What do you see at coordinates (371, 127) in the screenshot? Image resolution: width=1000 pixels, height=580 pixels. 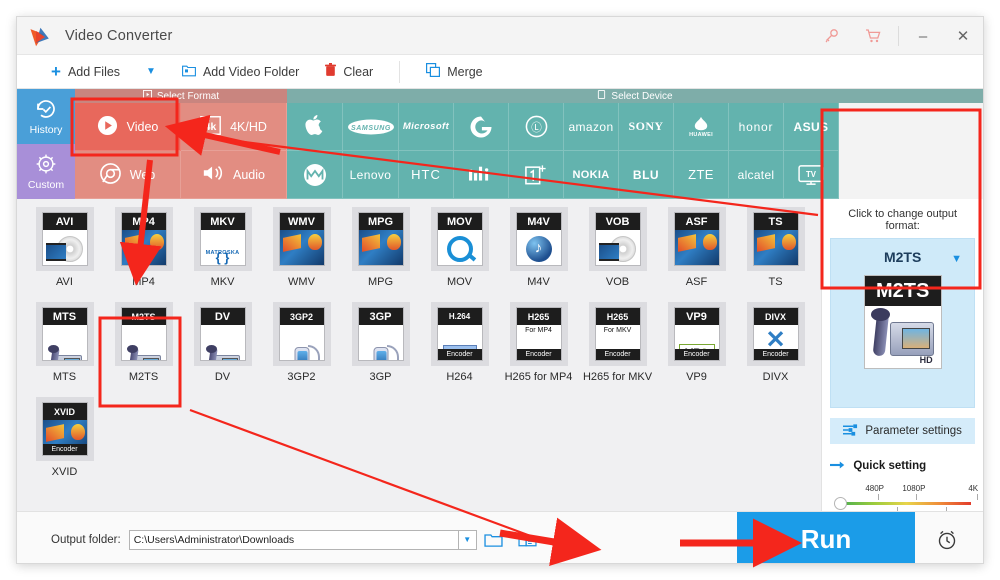 I see `device-tile-samsung: SAMSUNG` at bounding box center [371, 127].